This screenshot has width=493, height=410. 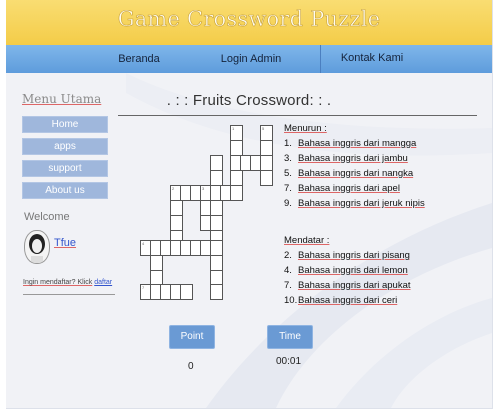 What do you see at coordinates (347, 285) in the screenshot?
I see `clue-item: 7. Bahasa inggris dari apukat` at bounding box center [347, 285].